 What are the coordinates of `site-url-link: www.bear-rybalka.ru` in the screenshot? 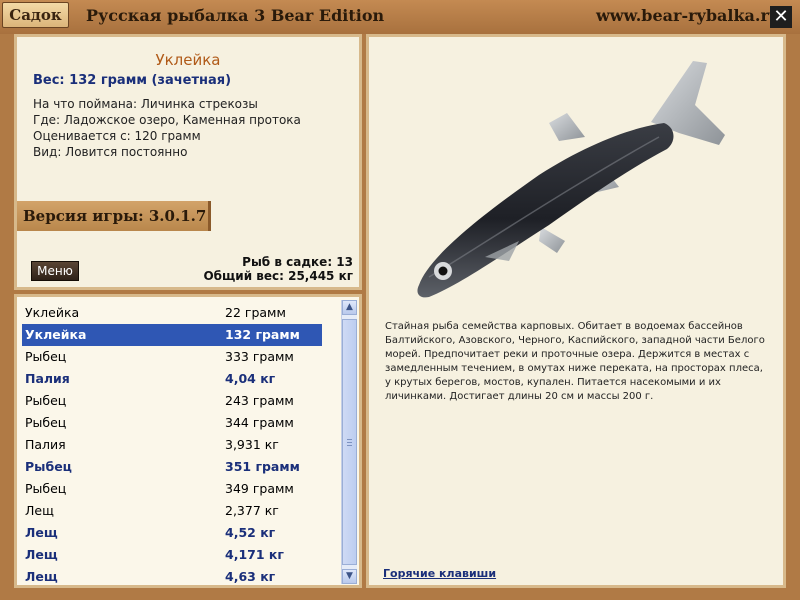 It's located at (688, 15).